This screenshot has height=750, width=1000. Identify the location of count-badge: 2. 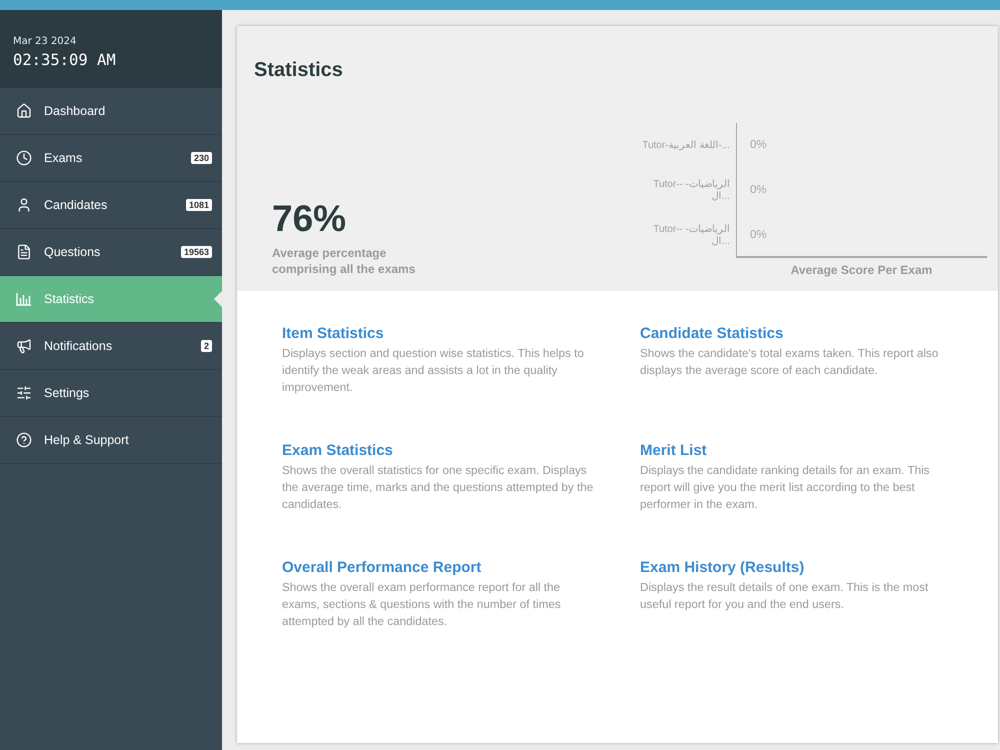
(206, 346).